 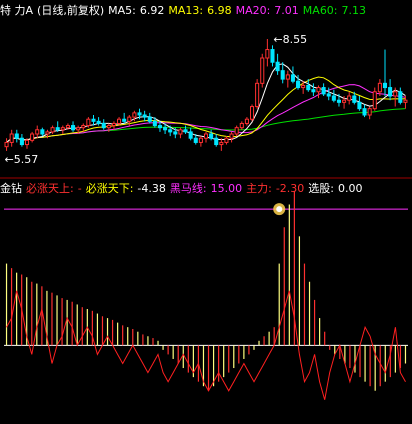 I want to click on must-down-label: 必涨天下:, so click(x=109, y=188).